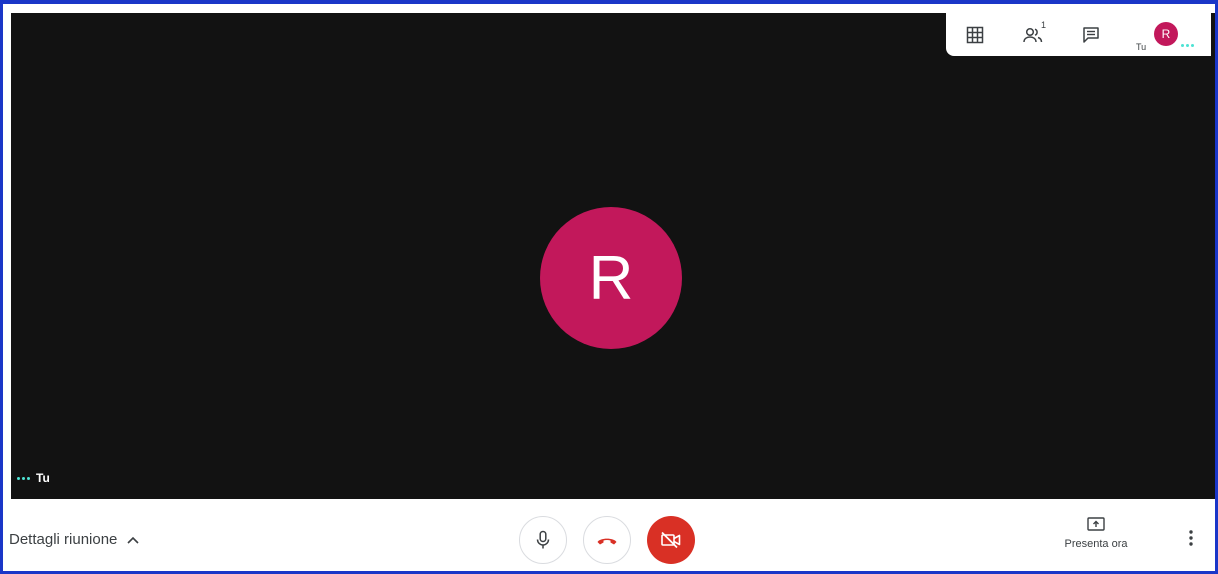 Image resolution: width=1218 pixels, height=574 pixels. Describe the element at coordinates (1187, 45) in the screenshot. I see `self-speaking-indicator-icon` at that location.